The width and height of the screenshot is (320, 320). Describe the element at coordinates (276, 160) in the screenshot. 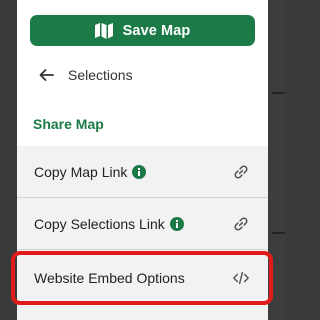

I see `backdrop` at that location.